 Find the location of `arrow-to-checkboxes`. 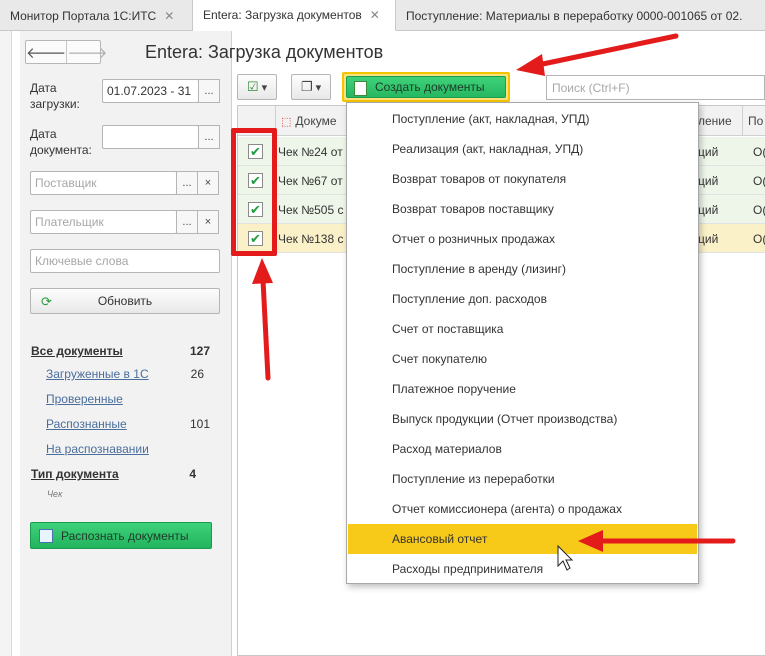

arrow-to-checkboxes is located at coordinates (262, 319).